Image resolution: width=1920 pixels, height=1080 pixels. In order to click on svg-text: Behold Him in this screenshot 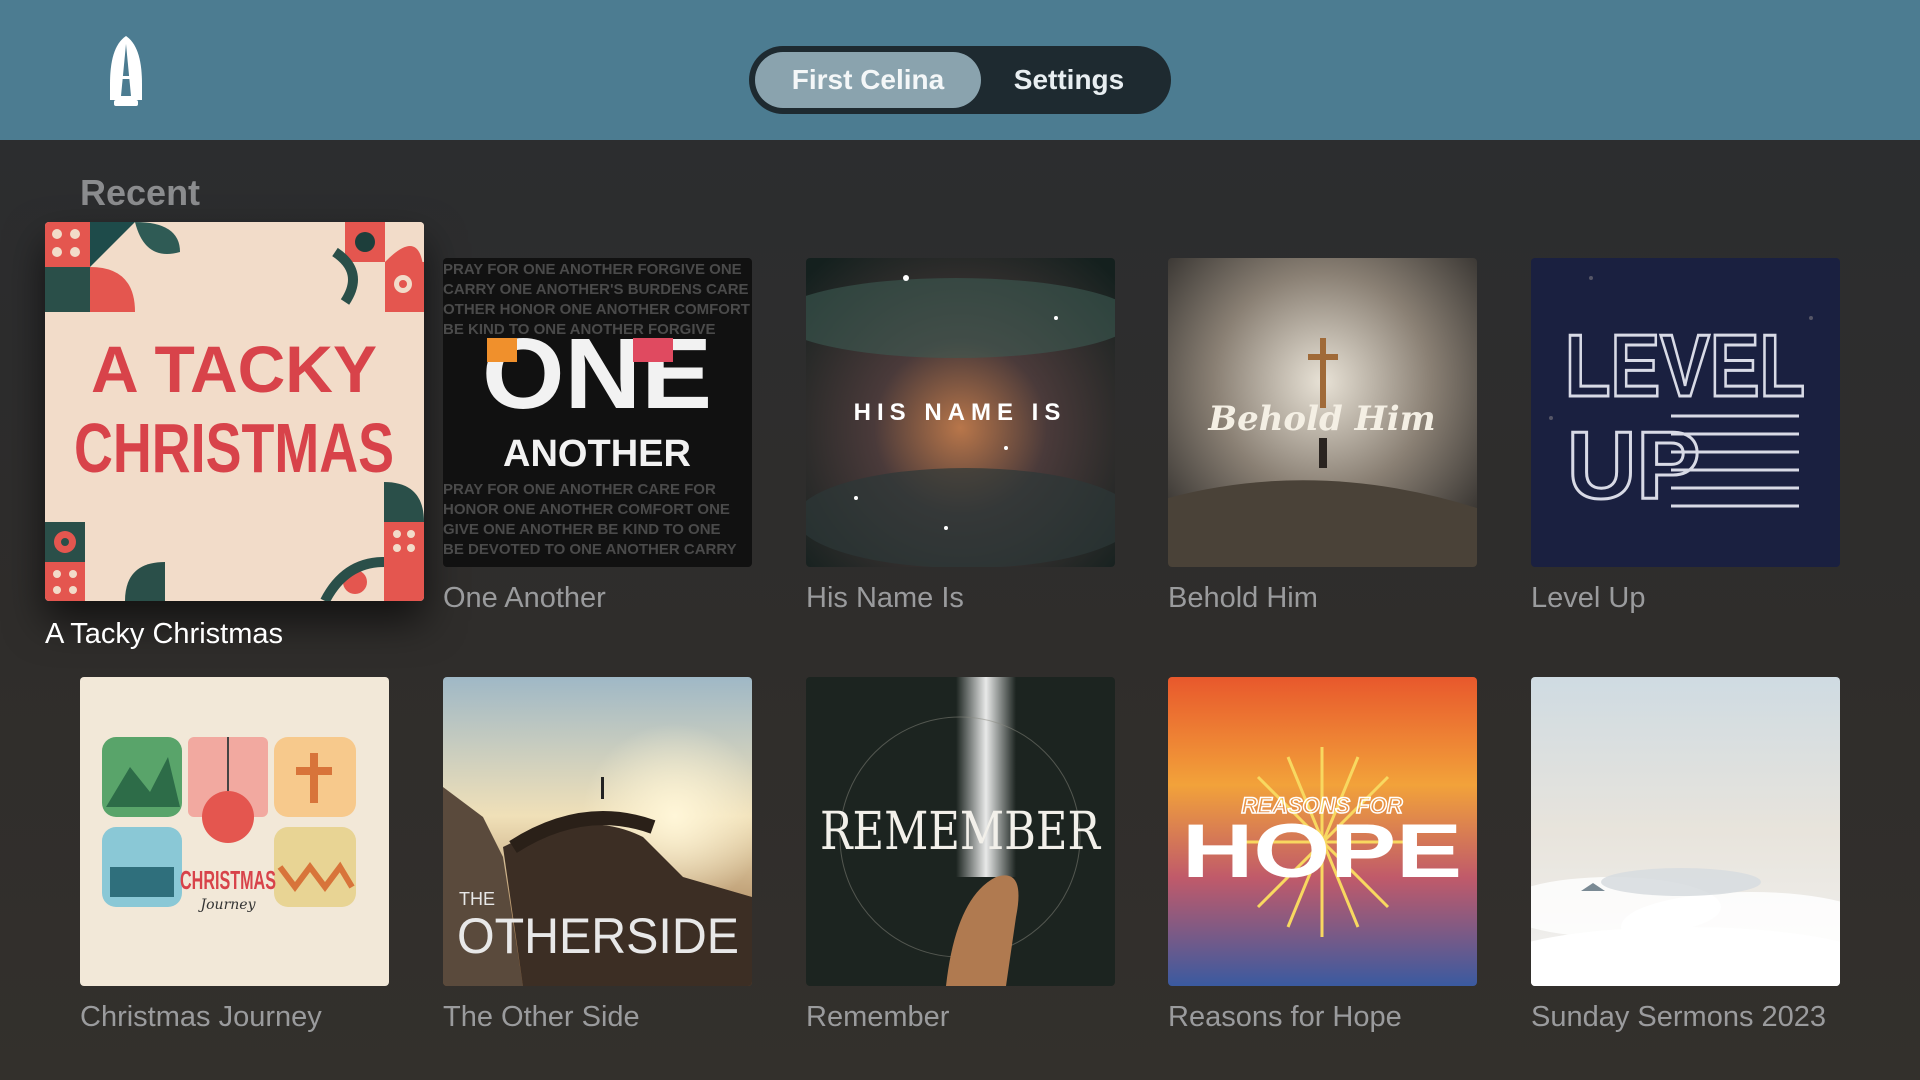, I will do `click(1321, 419)`.